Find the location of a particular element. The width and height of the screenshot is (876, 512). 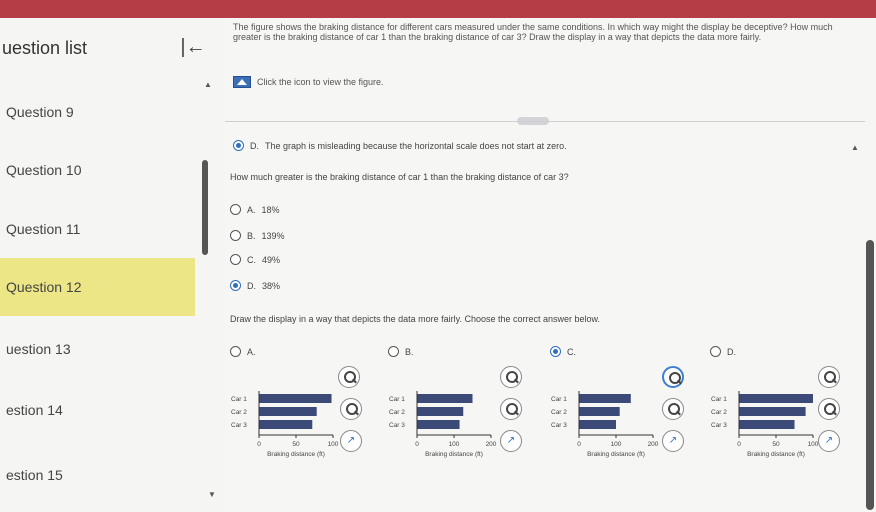

sidebar-title: uestion list is located at coordinates (45, 48).